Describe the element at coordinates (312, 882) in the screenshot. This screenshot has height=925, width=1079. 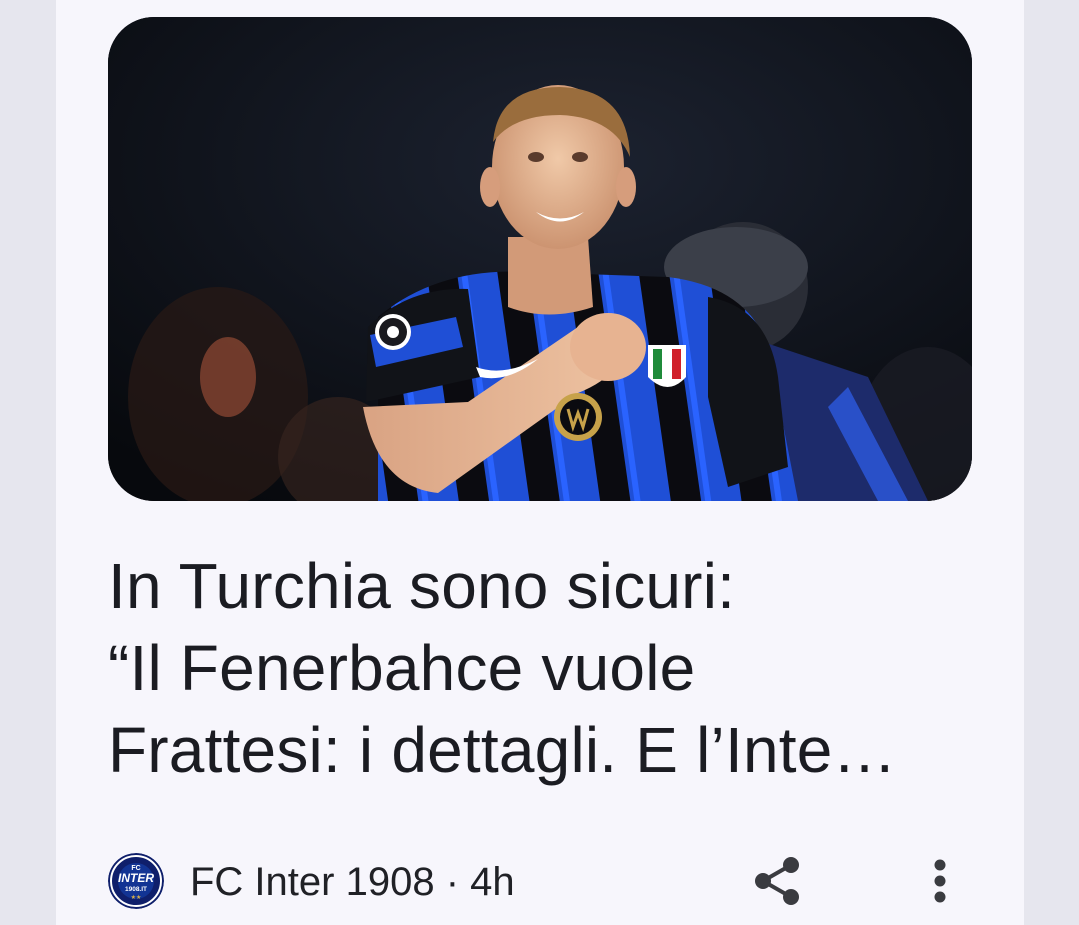
I see `source-name: FC Inter 1908` at that location.